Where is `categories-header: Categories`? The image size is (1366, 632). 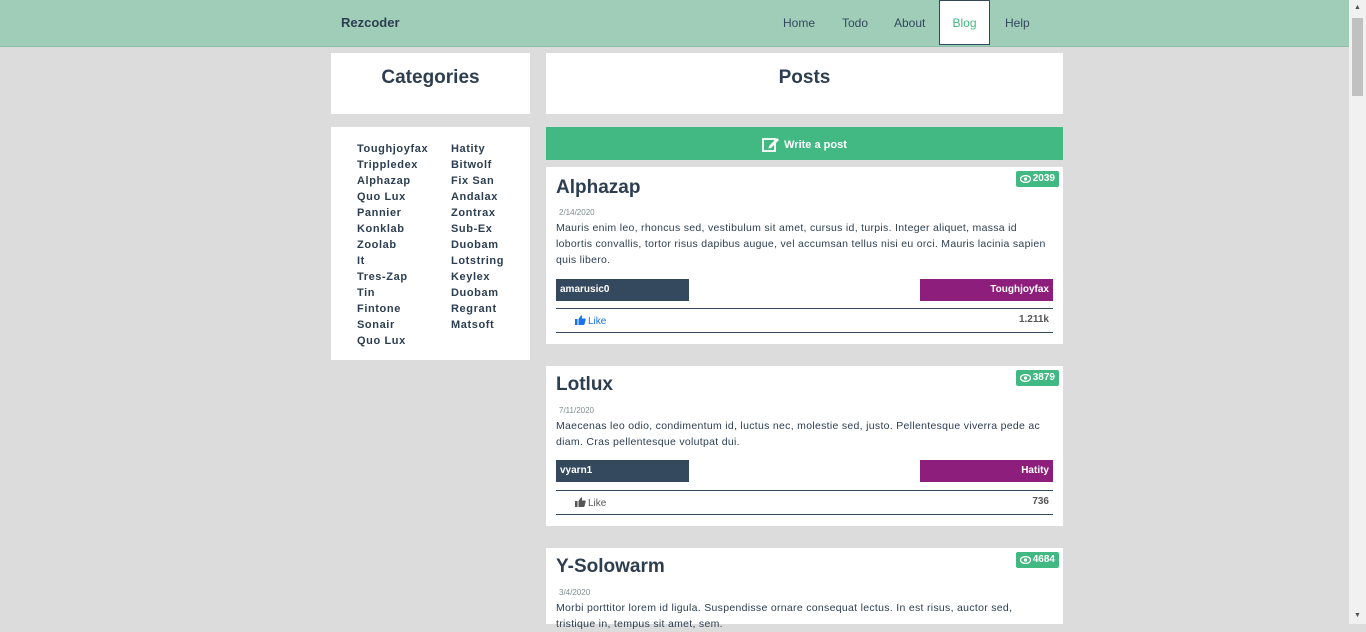 categories-header: Categories is located at coordinates (430, 83).